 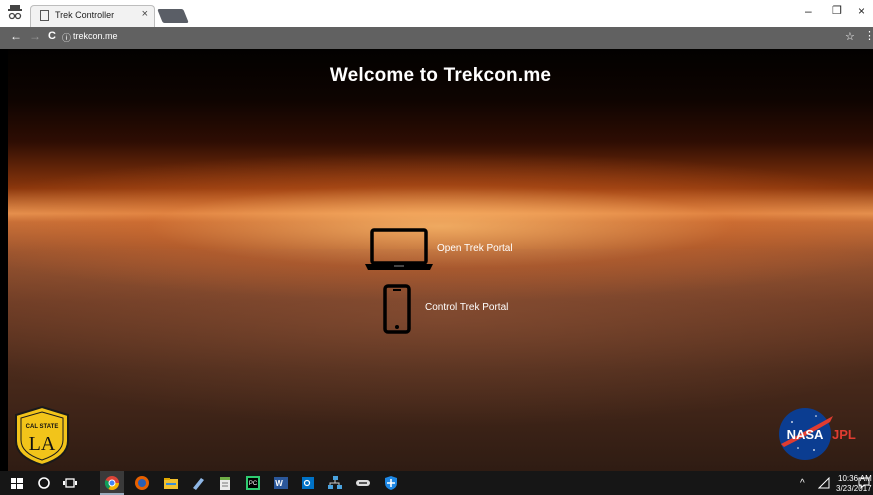 I want to click on control-trek-portal-link: Control Trek Portal, so click(x=445, y=309).